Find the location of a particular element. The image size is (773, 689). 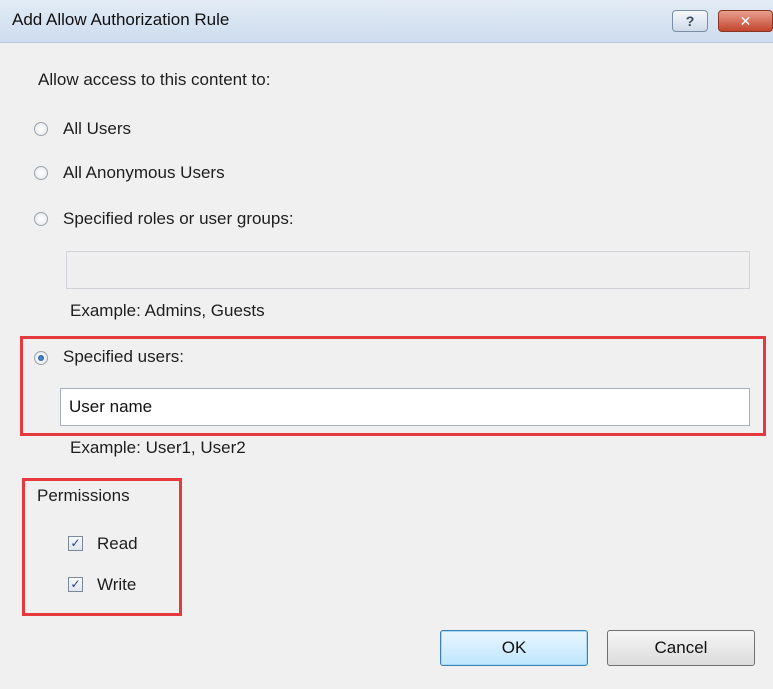

ok-button: OK is located at coordinates (514, 648).